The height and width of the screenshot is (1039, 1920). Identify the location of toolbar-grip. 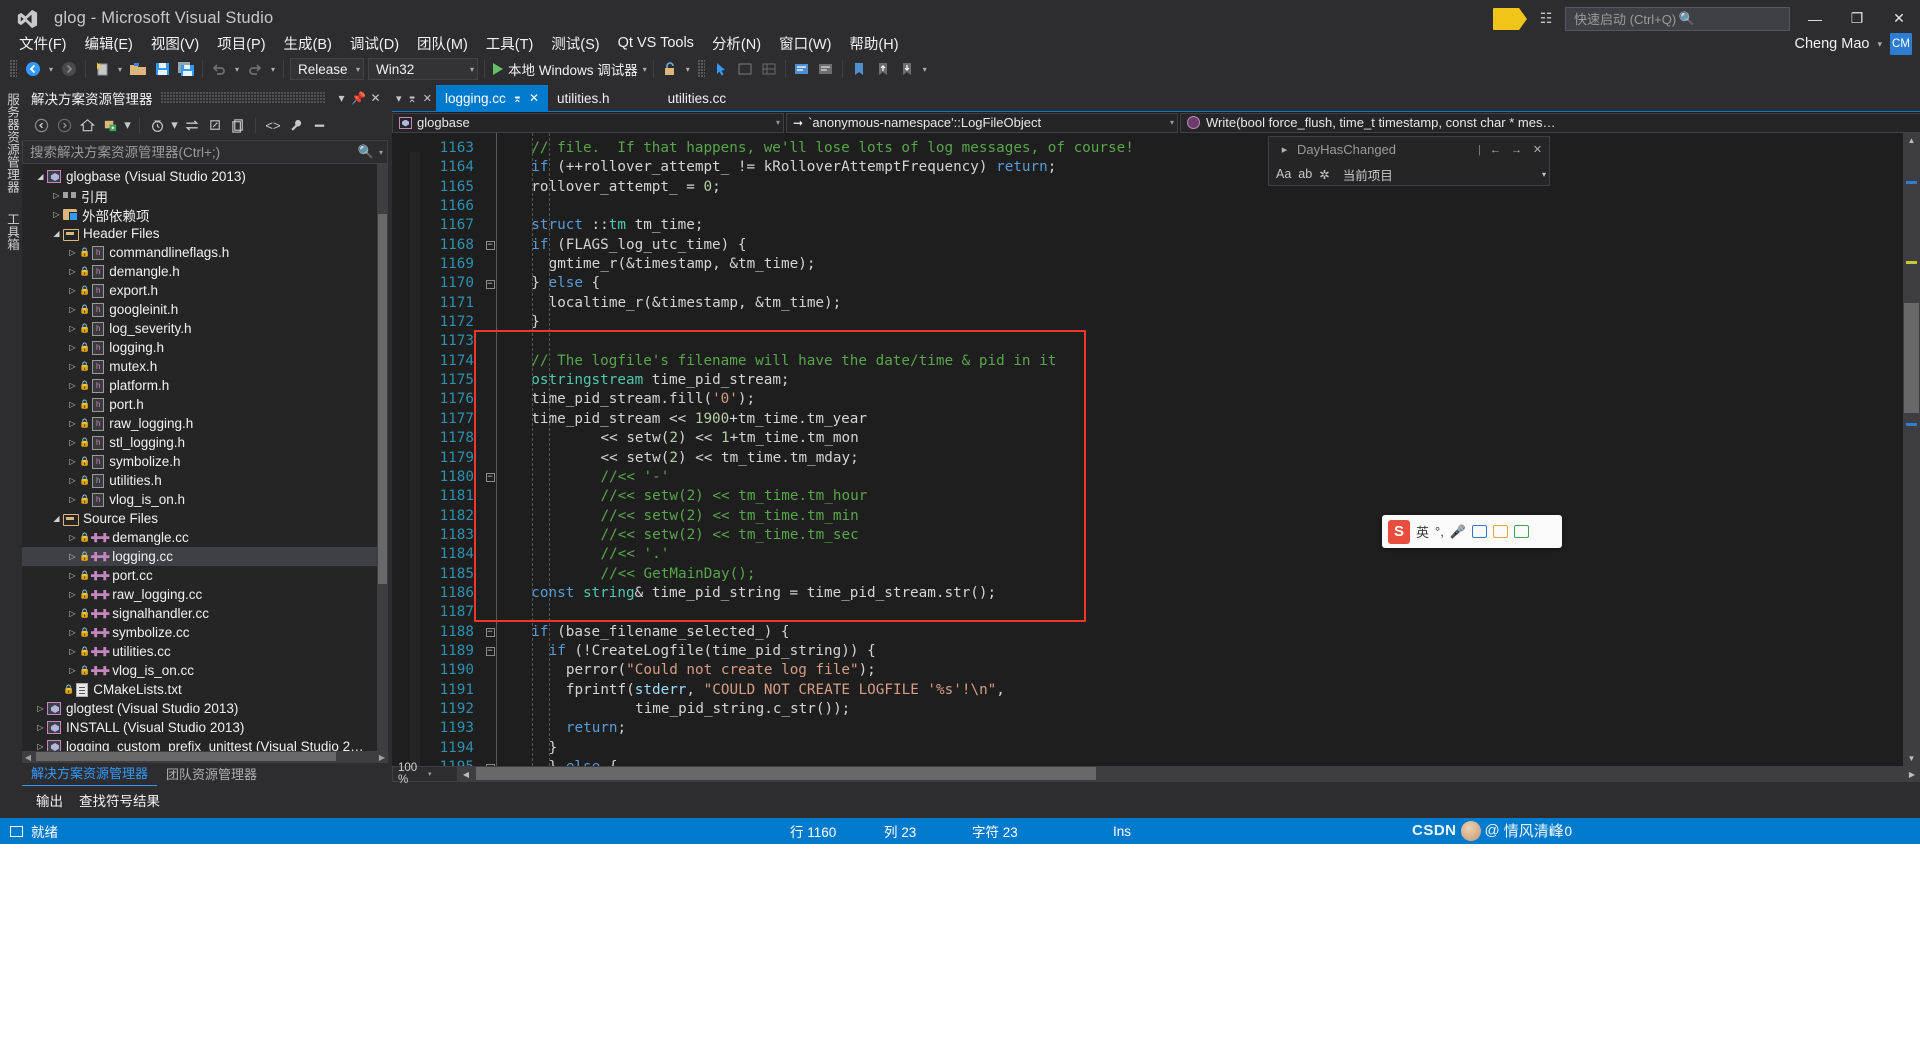
(13, 69).